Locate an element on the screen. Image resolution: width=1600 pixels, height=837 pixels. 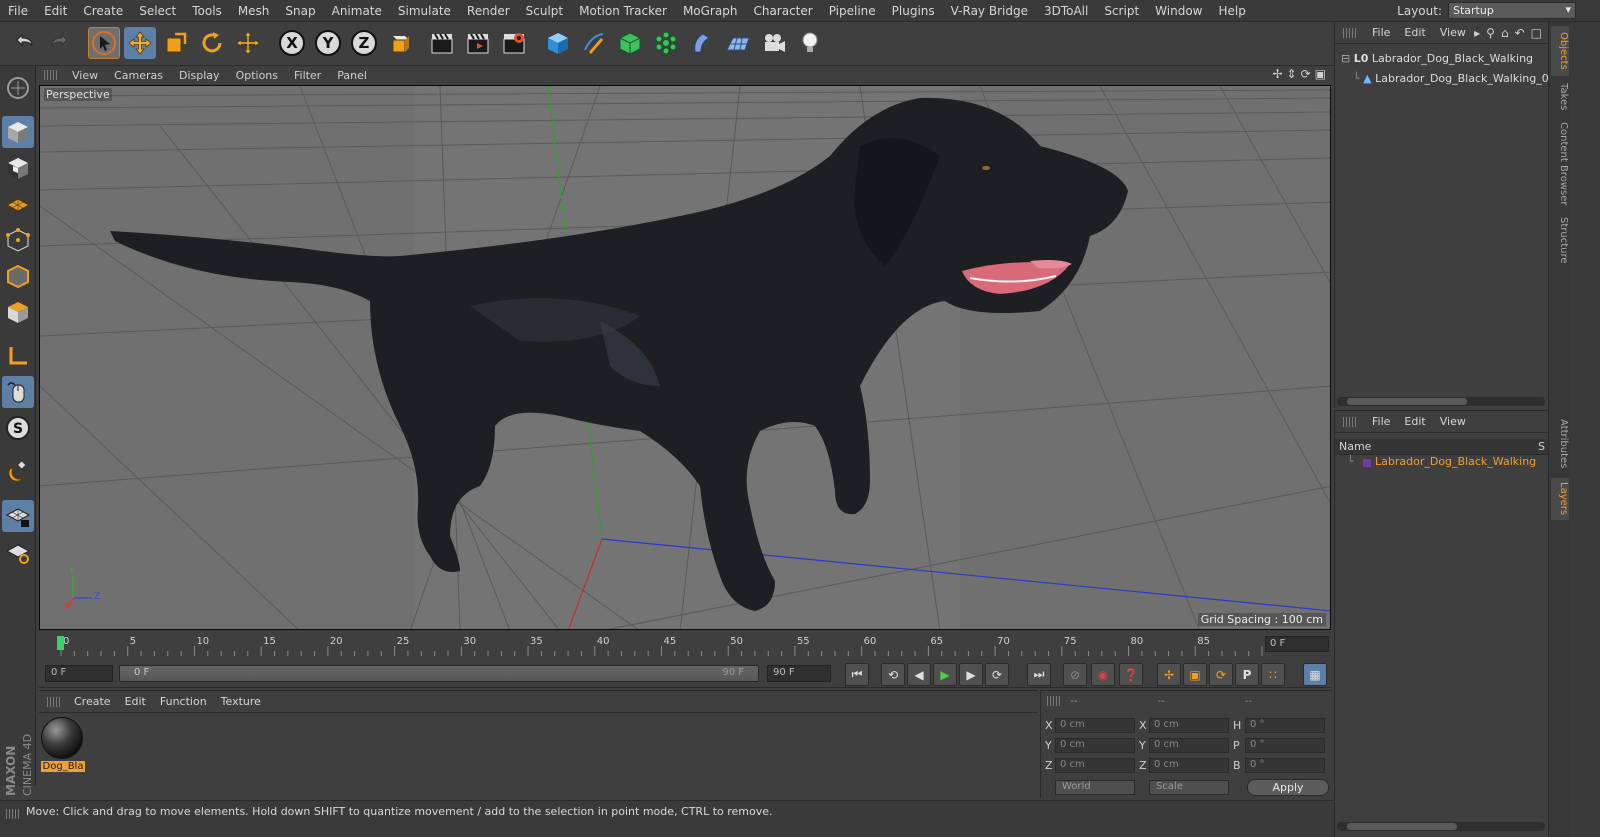
layer-menu-edit: Edit is located at coordinates (1414, 421).